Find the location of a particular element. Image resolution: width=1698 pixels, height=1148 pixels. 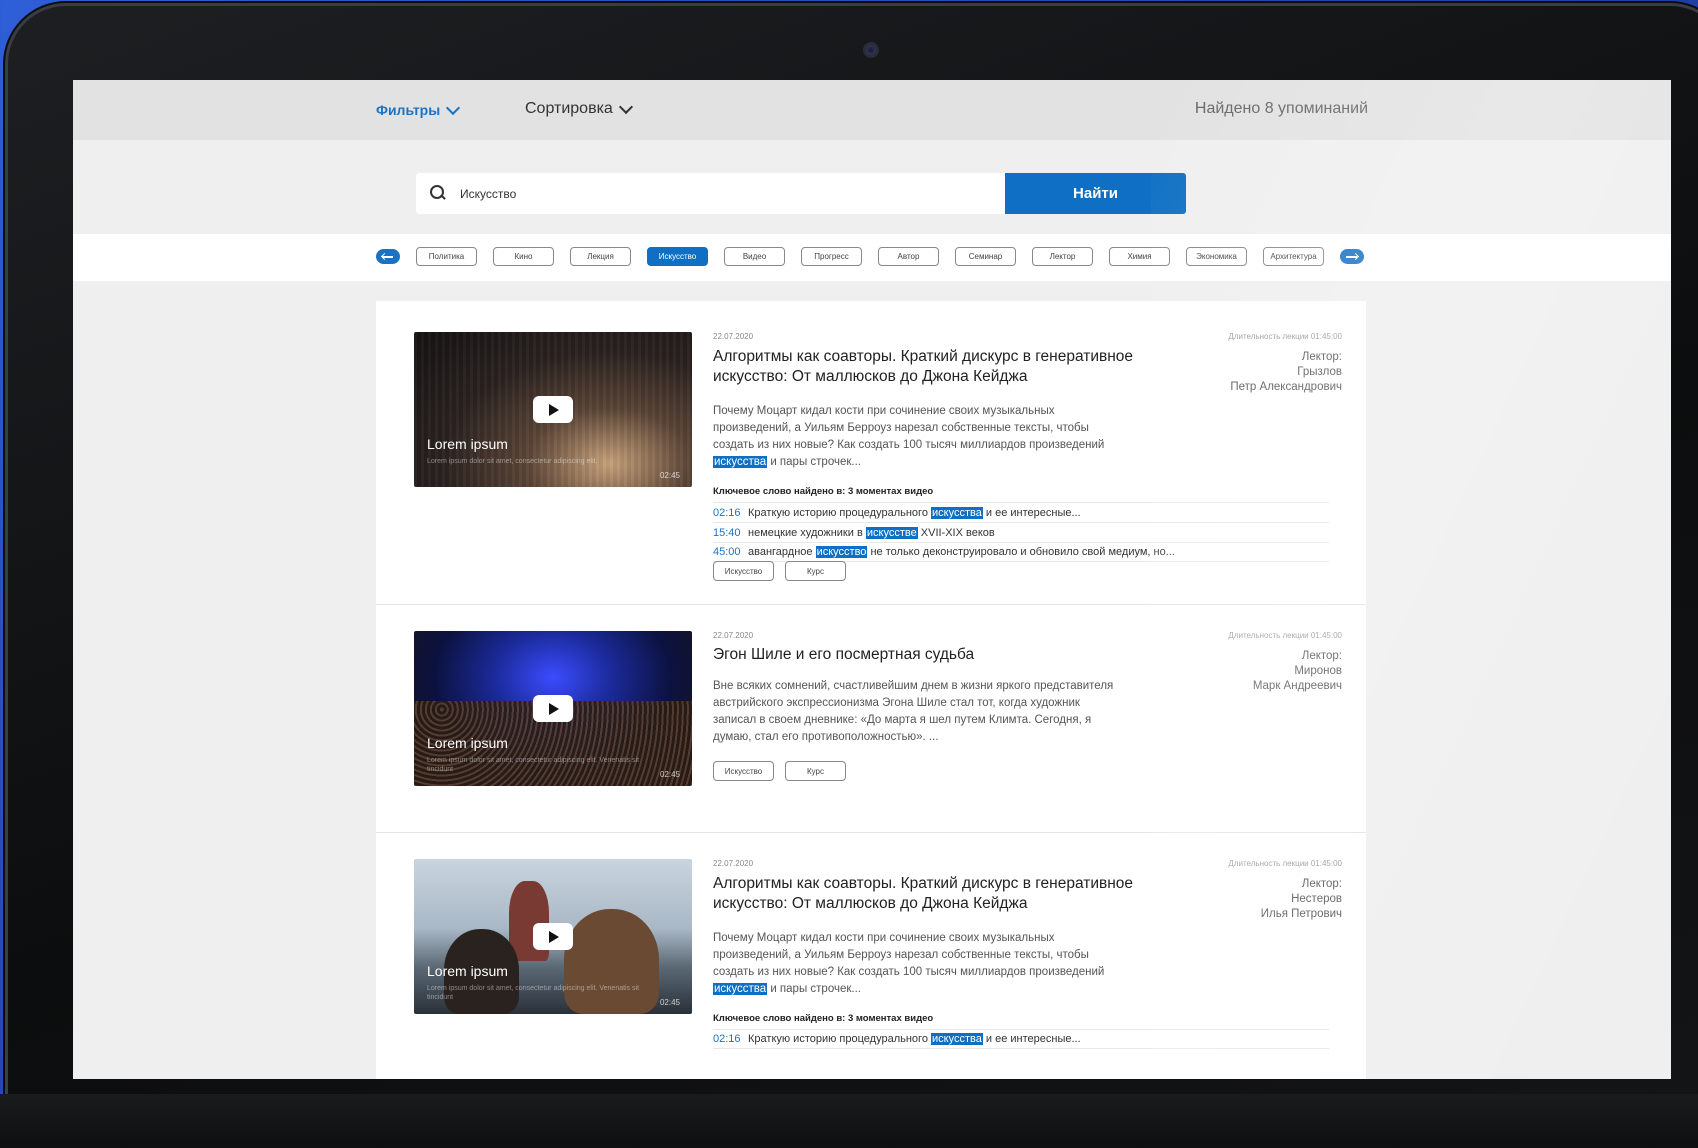

moment-time: 15:40 is located at coordinates (730, 533).